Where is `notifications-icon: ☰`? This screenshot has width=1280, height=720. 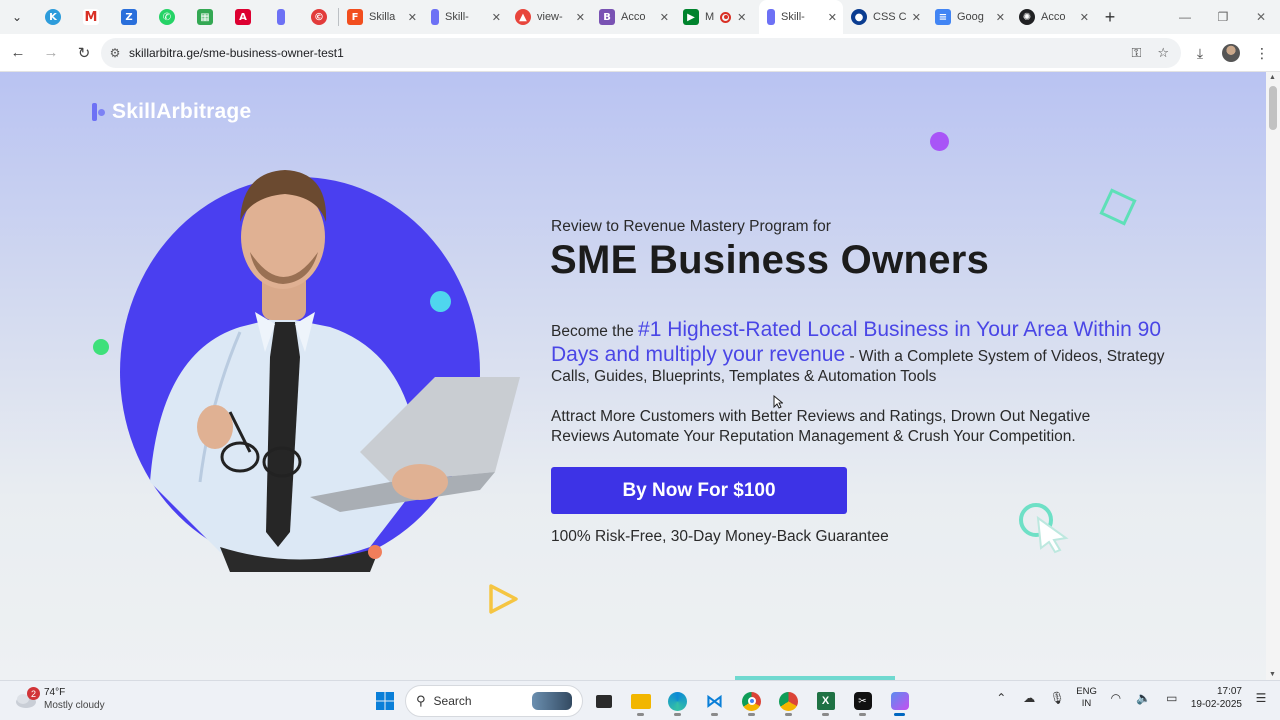
notifications-icon: ☰ is located at coordinates (1261, 698).